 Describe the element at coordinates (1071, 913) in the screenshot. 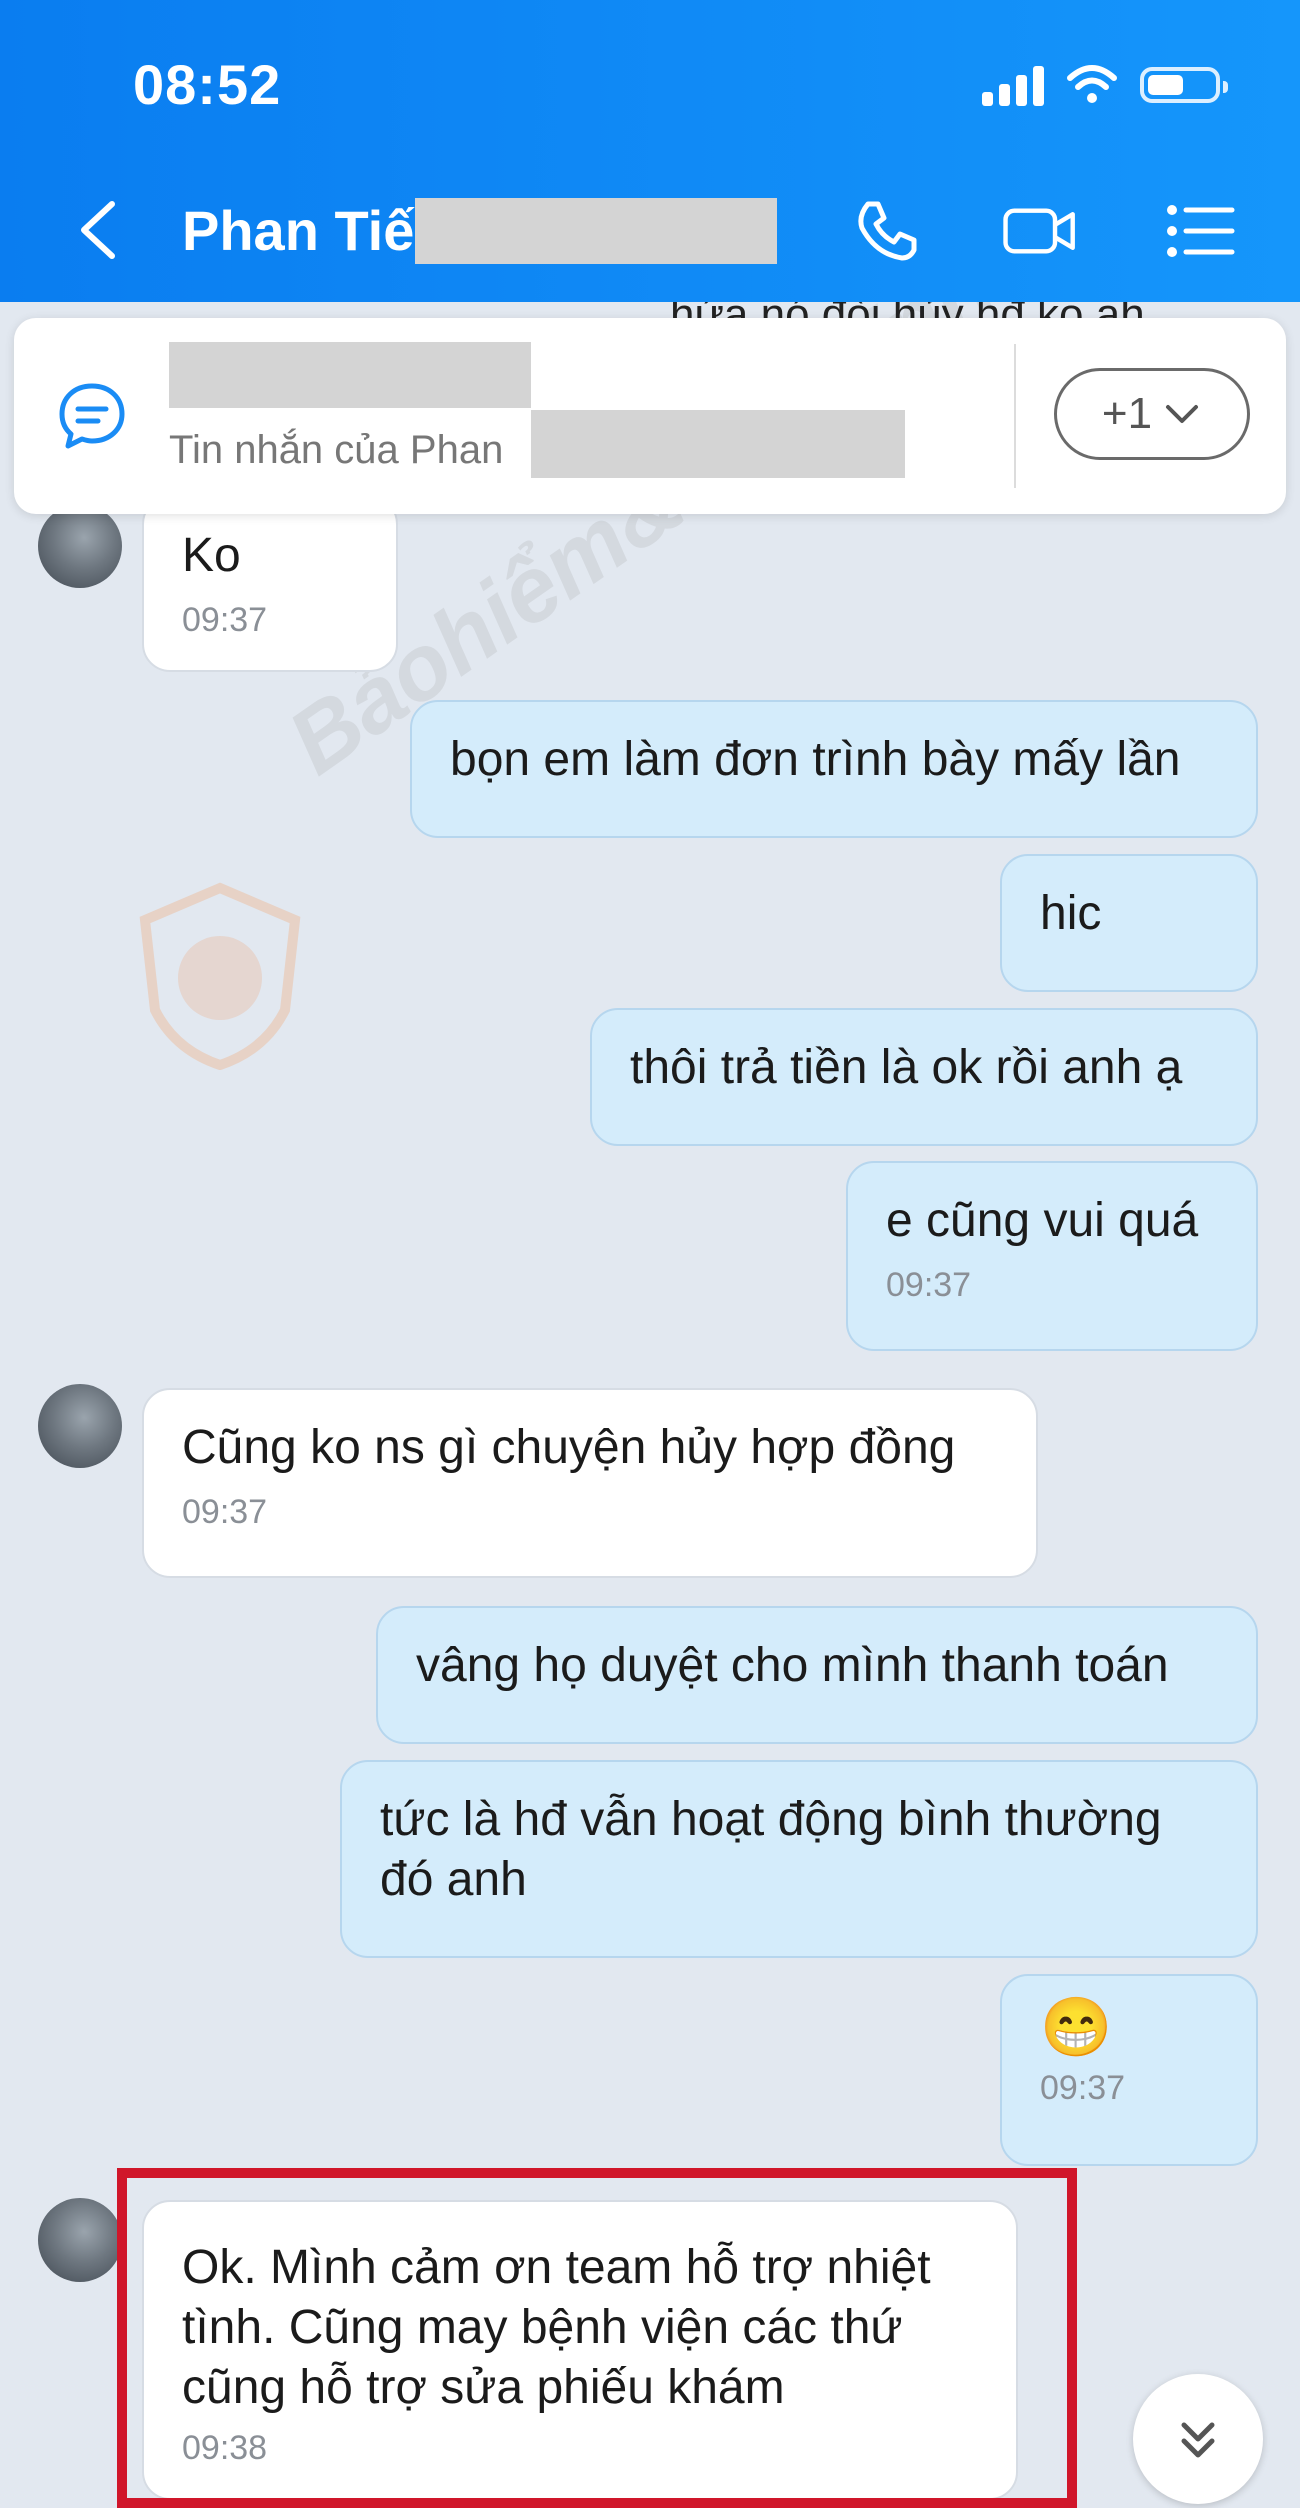

I see `message-text: hic` at that location.